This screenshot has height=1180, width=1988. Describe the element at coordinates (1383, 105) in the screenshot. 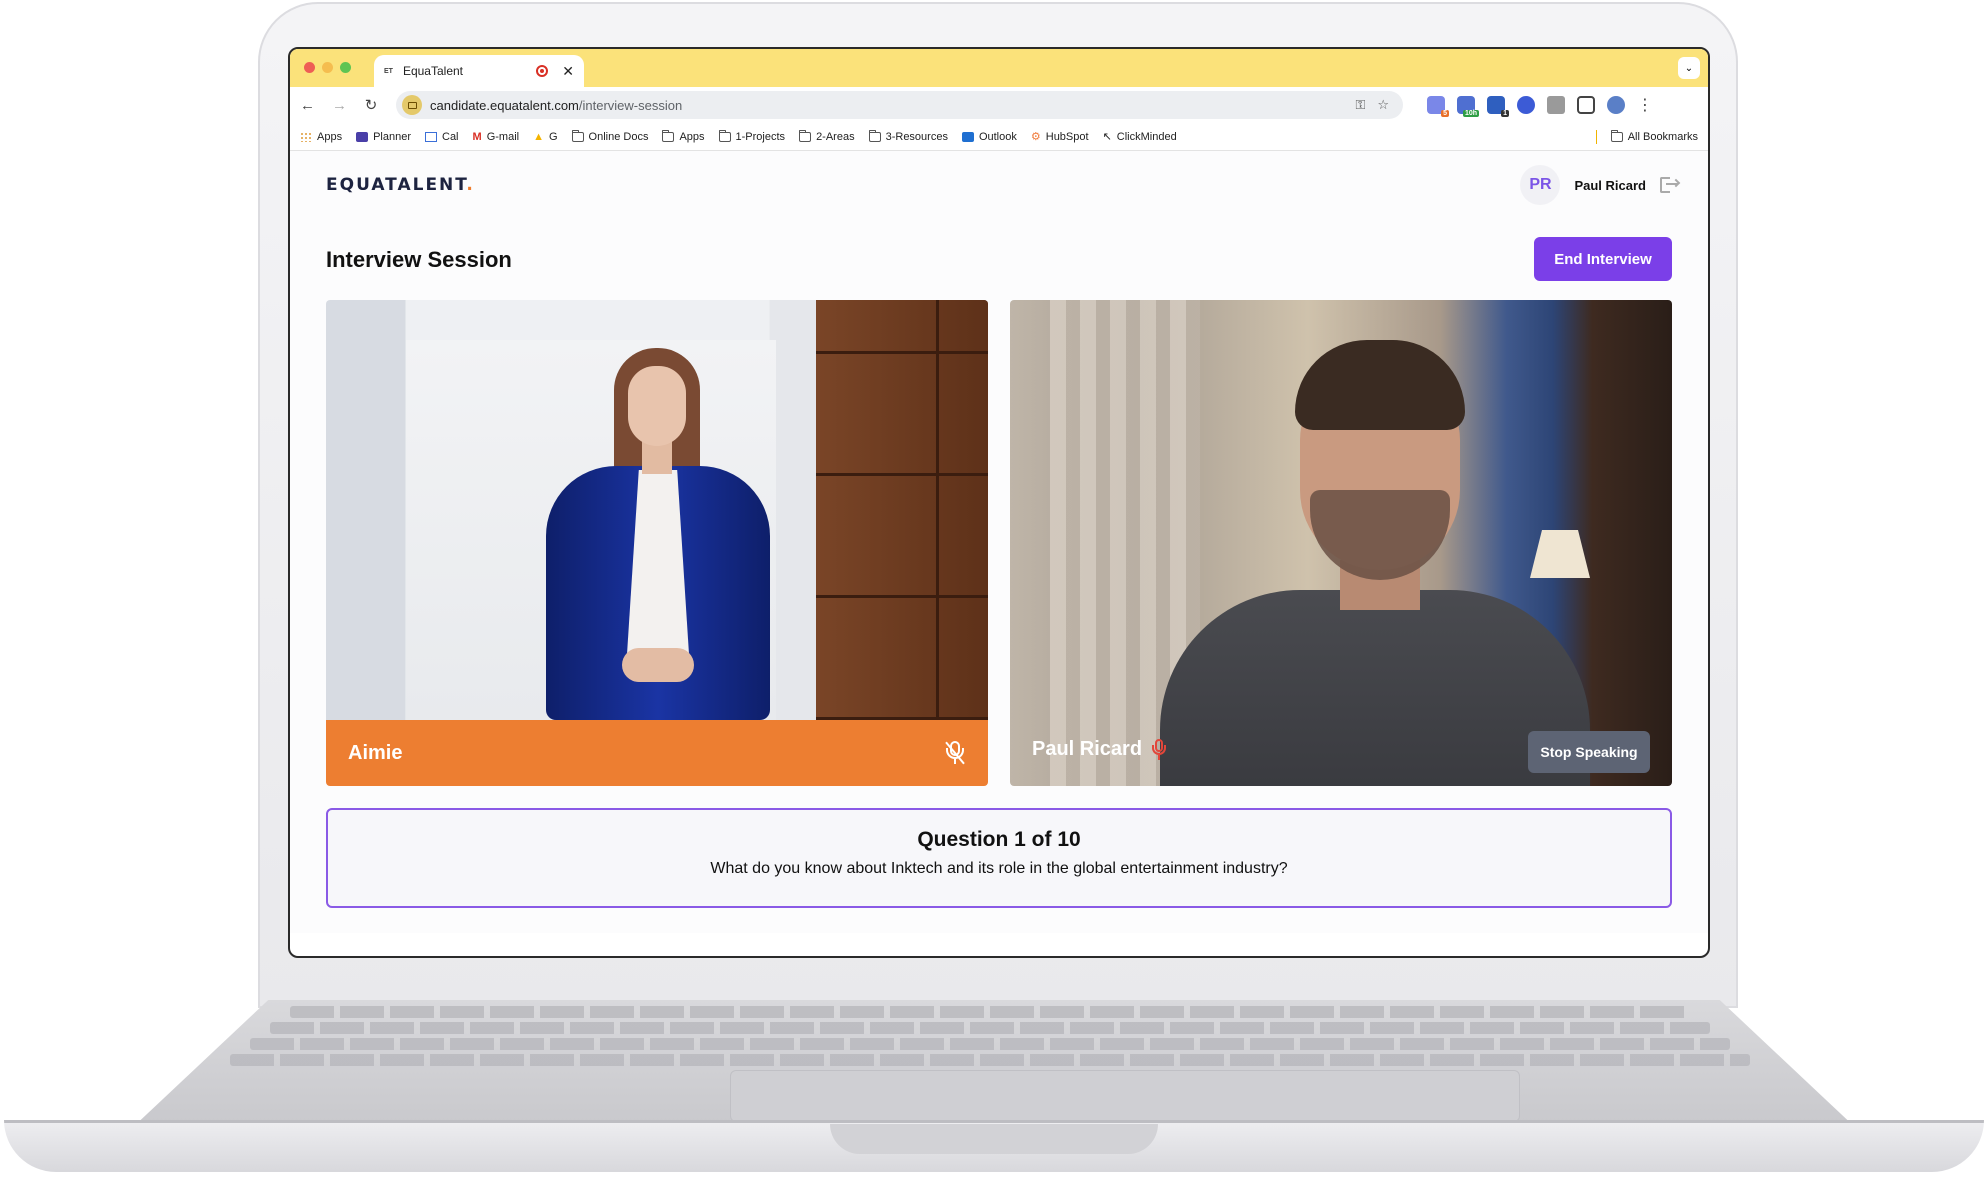

I see `bookmark-star-icon: ☆` at that location.